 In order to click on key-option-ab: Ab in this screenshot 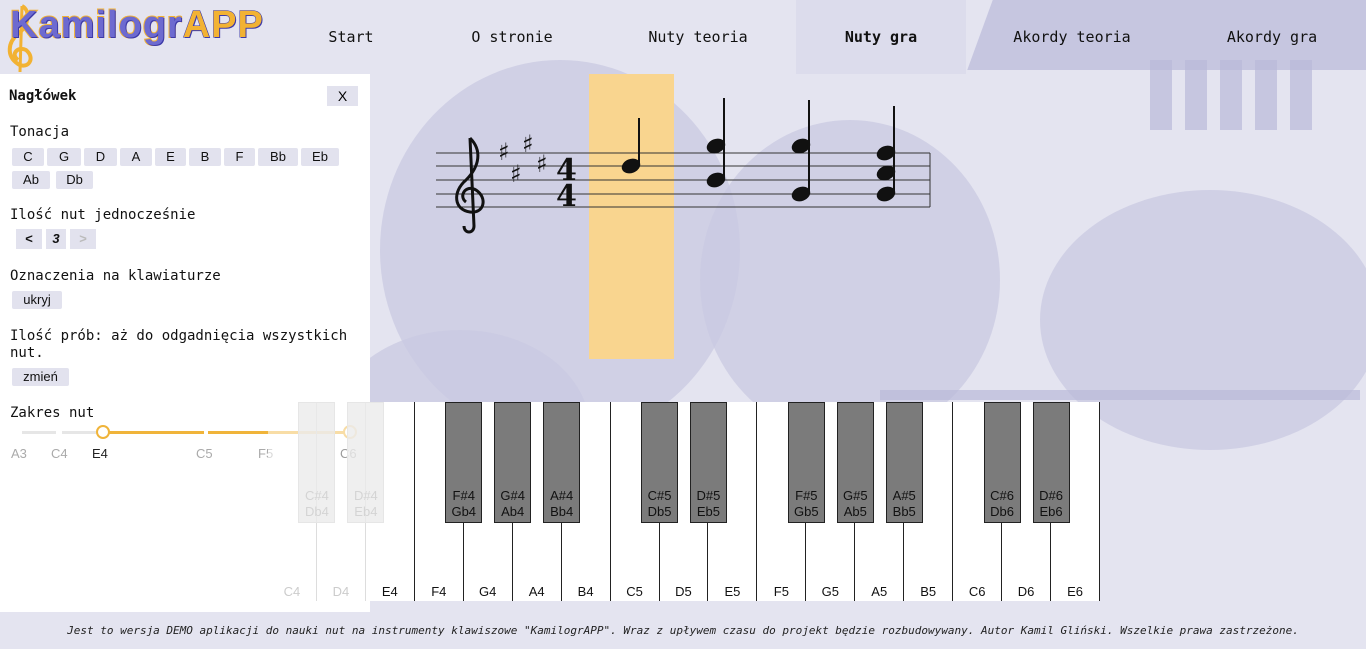, I will do `click(31, 180)`.